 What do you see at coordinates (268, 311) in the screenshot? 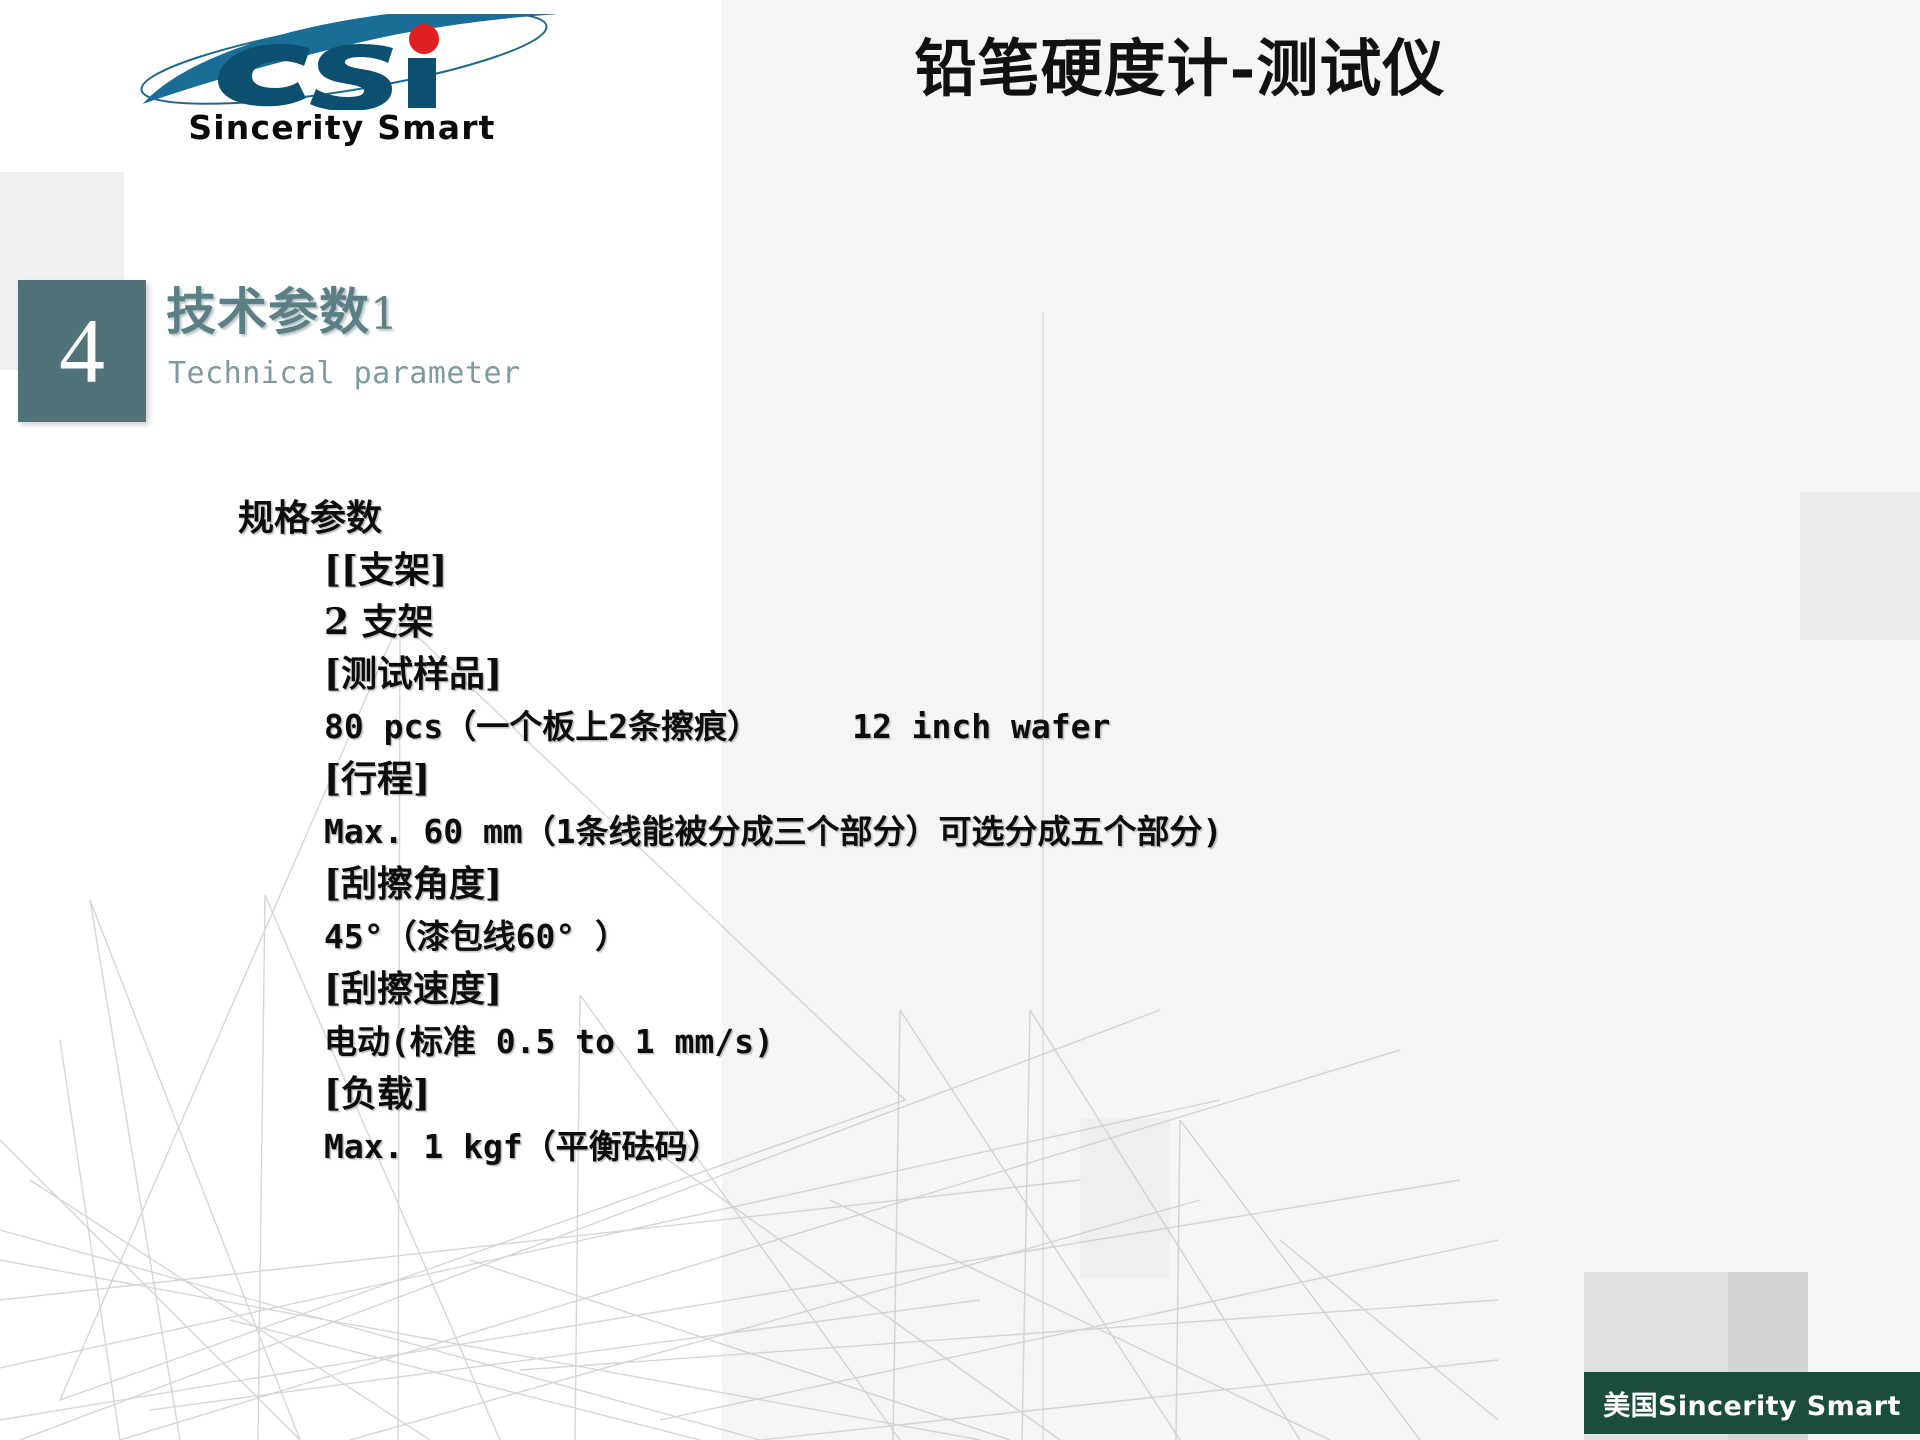
I see `section-heading-main: 技术参数` at bounding box center [268, 311].